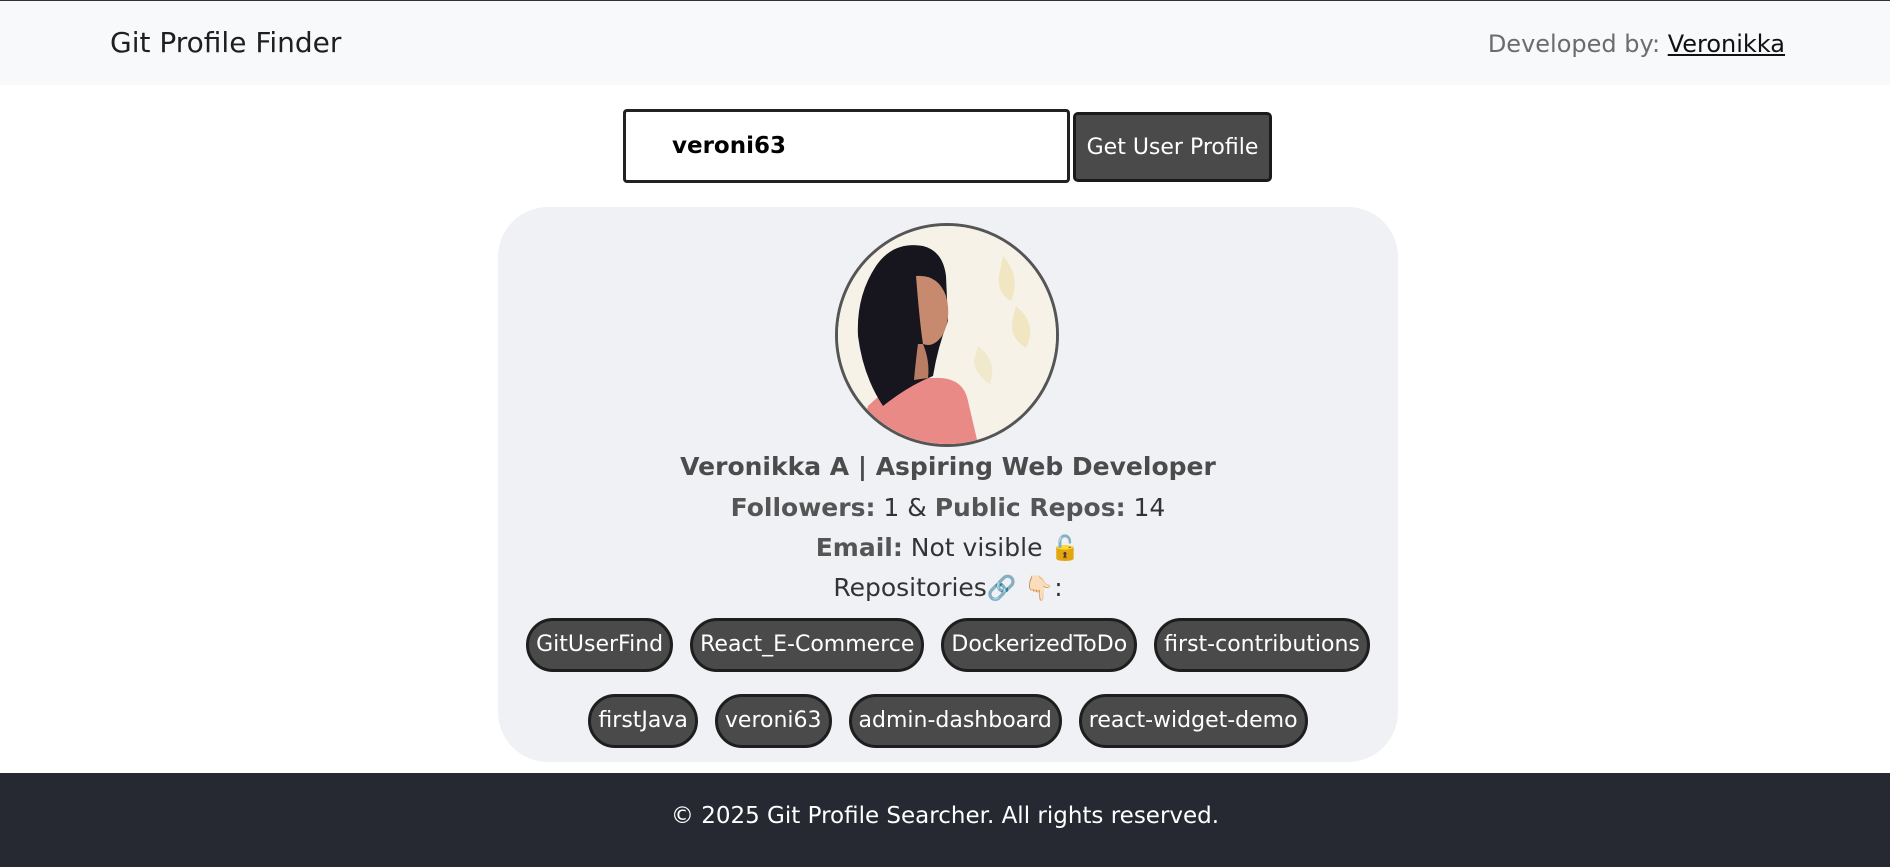 The width and height of the screenshot is (1890, 867). Describe the element at coordinates (891, 507) in the screenshot. I see `followers-count: 1` at that location.